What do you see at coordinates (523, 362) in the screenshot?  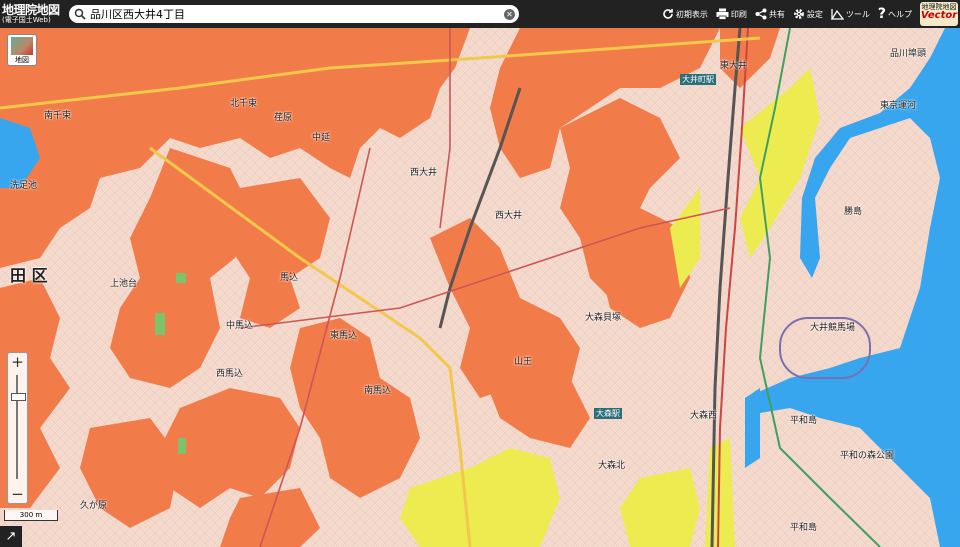 I see `label-sanno: 山王` at bounding box center [523, 362].